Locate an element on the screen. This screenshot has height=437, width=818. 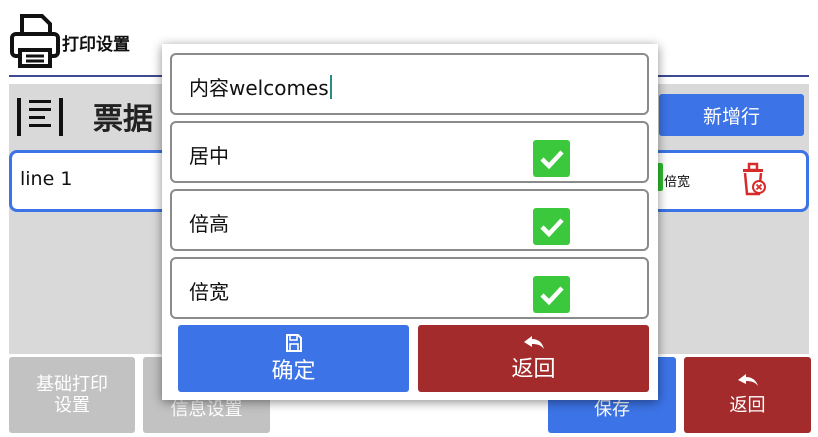
confirm-button: 确定 is located at coordinates (293, 358).